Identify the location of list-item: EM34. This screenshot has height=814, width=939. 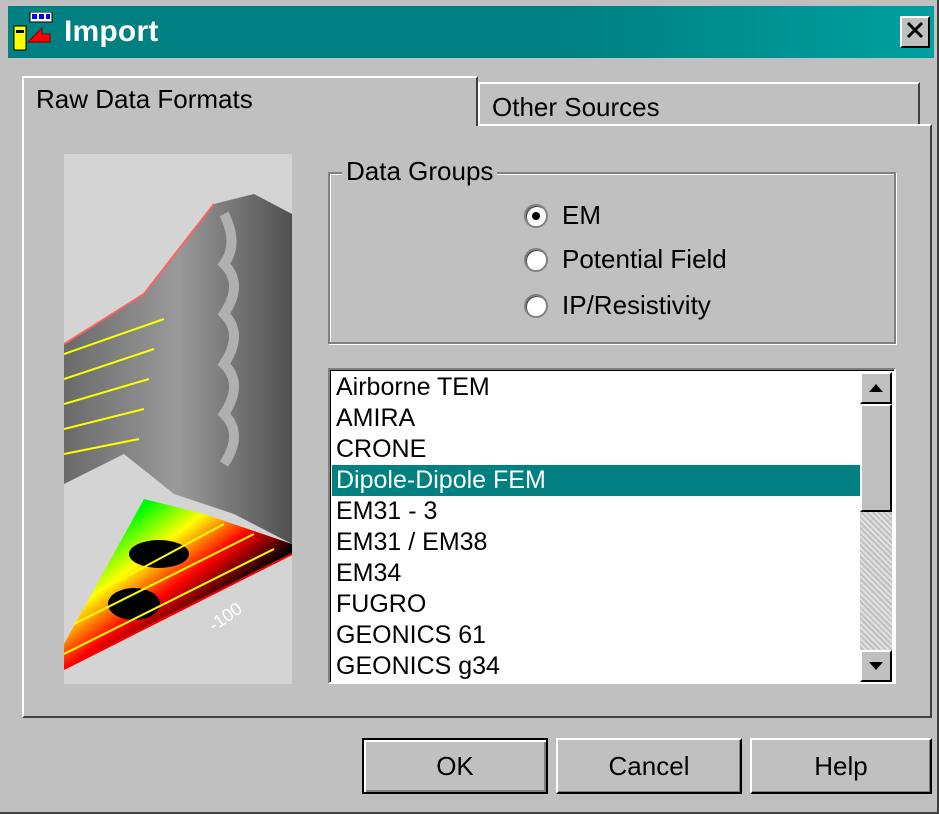
(597, 573).